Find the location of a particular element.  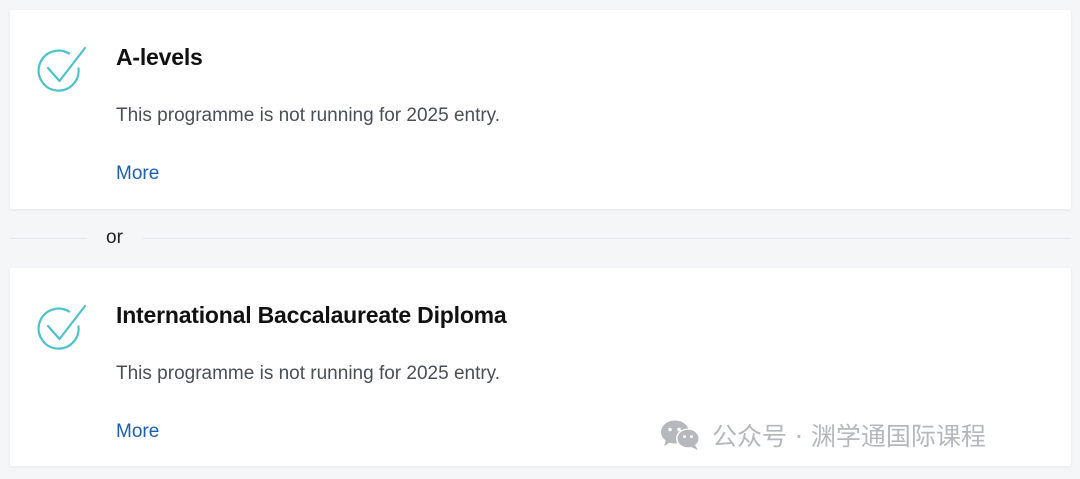

watermark: 公众号 · 渊学通国际课程 is located at coordinates (823, 435).